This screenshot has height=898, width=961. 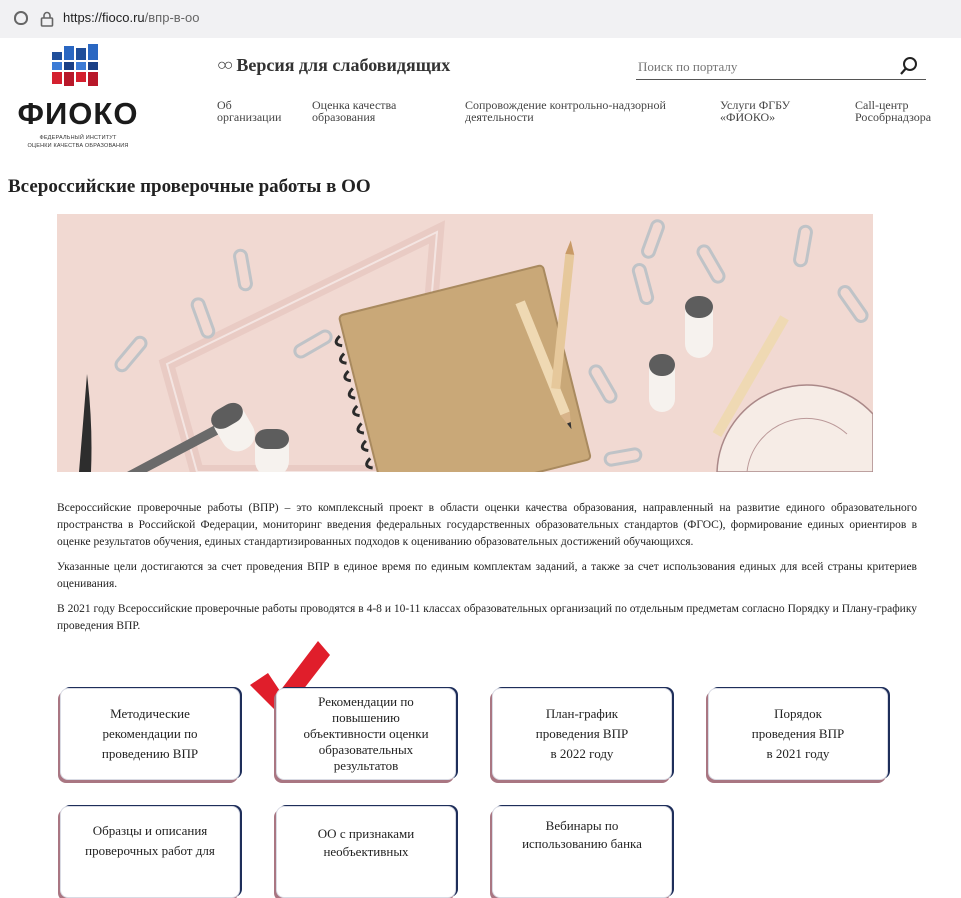 What do you see at coordinates (249, 111) in the screenshot?
I see `nav-item-about: Об организации` at bounding box center [249, 111].